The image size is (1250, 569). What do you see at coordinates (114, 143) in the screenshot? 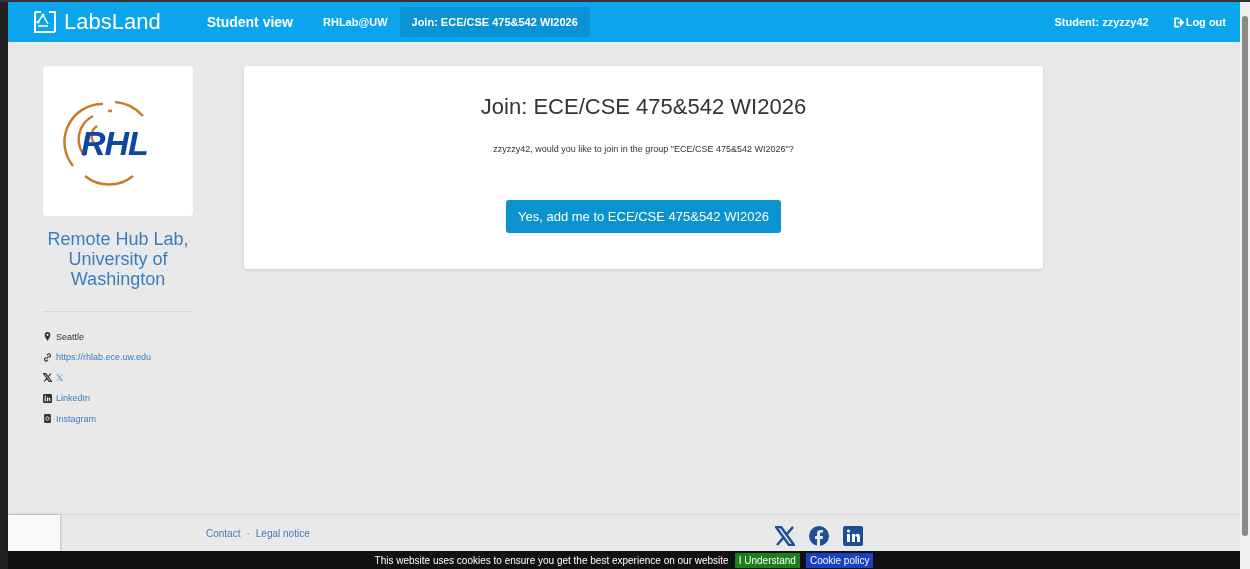
I see `logo-text: RHL` at bounding box center [114, 143].